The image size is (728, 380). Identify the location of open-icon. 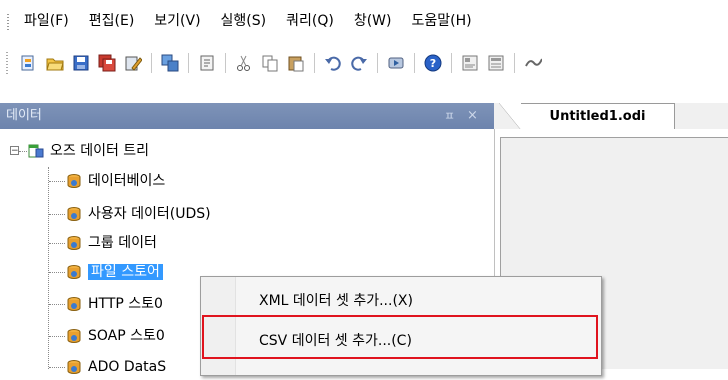
(55, 63).